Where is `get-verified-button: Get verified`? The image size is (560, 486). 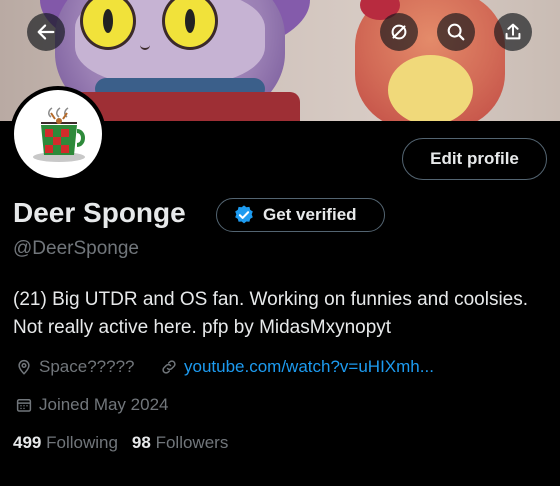 get-verified-button: Get verified is located at coordinates (300, 215).